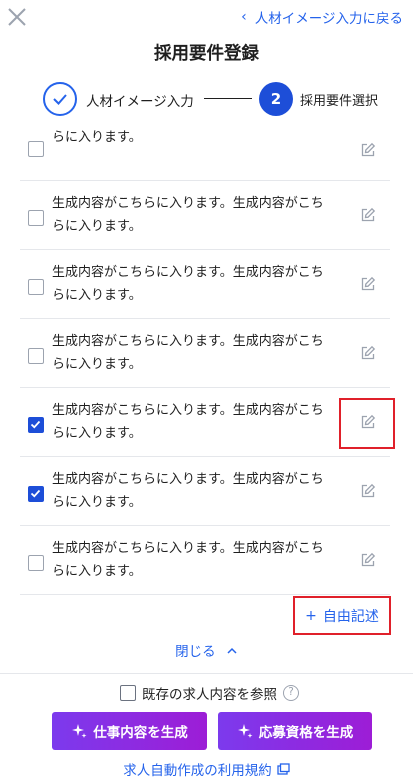 This screenshot has height=783, width=413. Describe the element at coordinates (205, 153) in the screenshot. I see `list-item: らに入ります。` at that location.